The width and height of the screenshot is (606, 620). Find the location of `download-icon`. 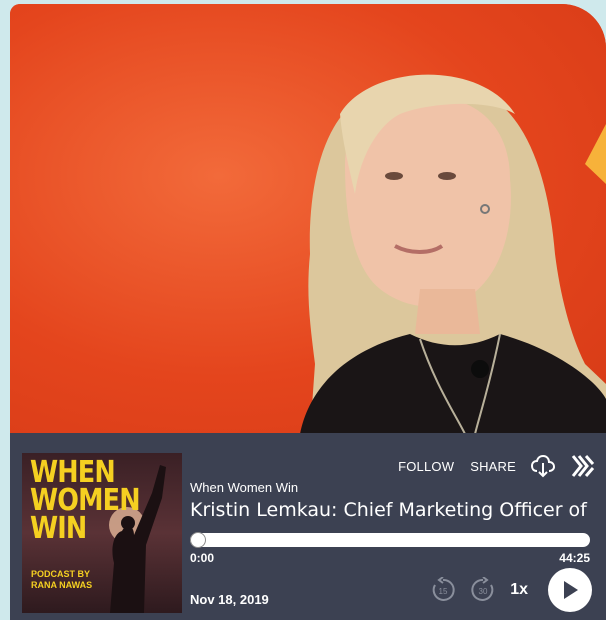

download-icon is located at coordinates (543, 466).